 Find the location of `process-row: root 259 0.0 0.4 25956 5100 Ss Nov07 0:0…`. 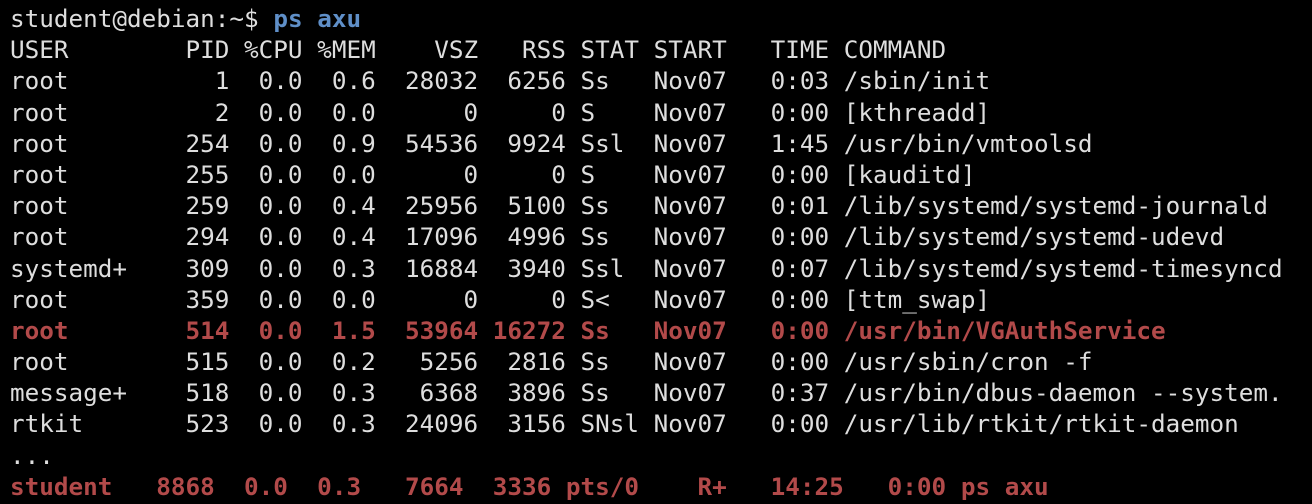

process-row: root 259 0.0 0.4 25956 5100 Ss Nov07 0:0… is located at coordinates (639, 206).